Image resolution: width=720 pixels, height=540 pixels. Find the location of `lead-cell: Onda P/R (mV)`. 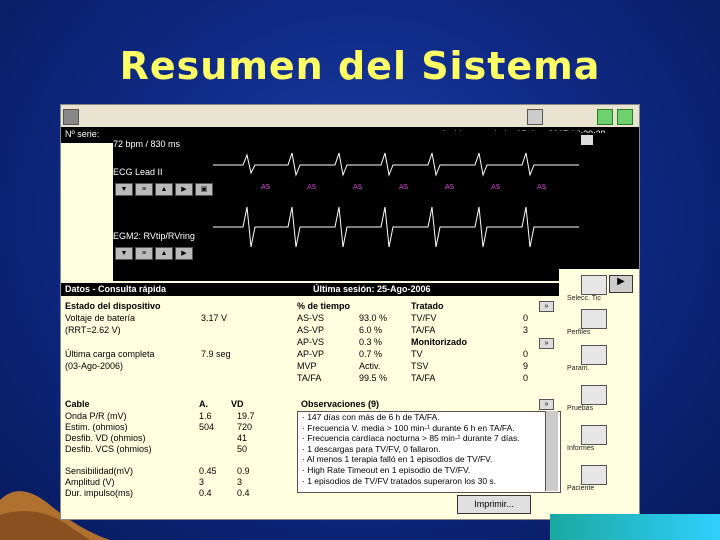

lead-cell: Onda P/R (mV) is located at coordinates (96, 416).